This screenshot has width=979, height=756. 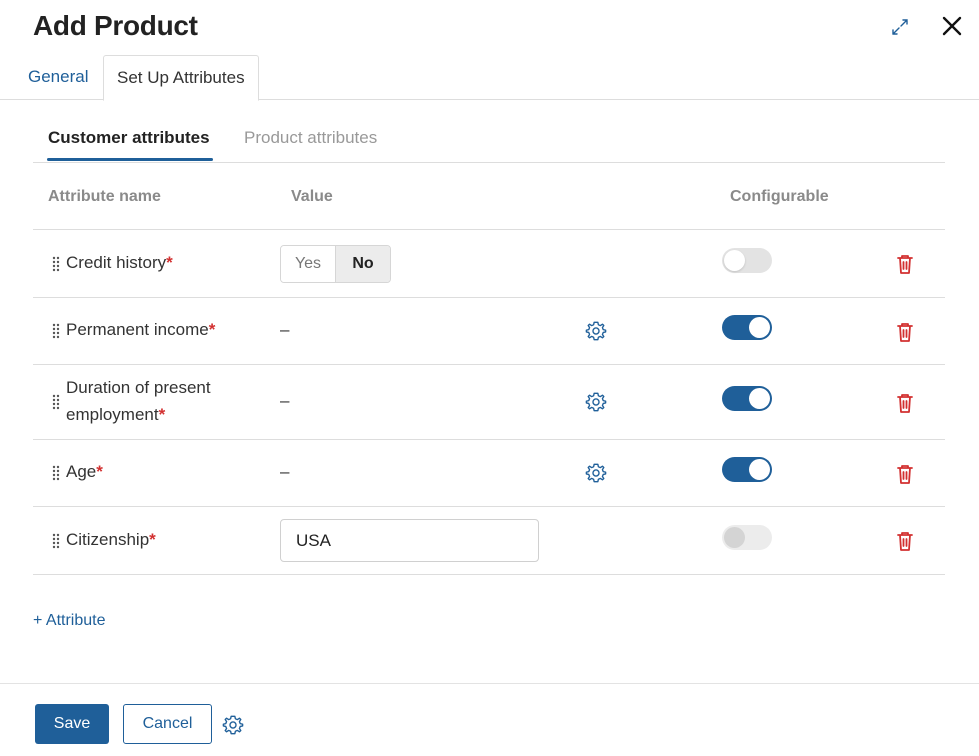 I want to click on active-tab-indicator, so click(x=130, y=159).